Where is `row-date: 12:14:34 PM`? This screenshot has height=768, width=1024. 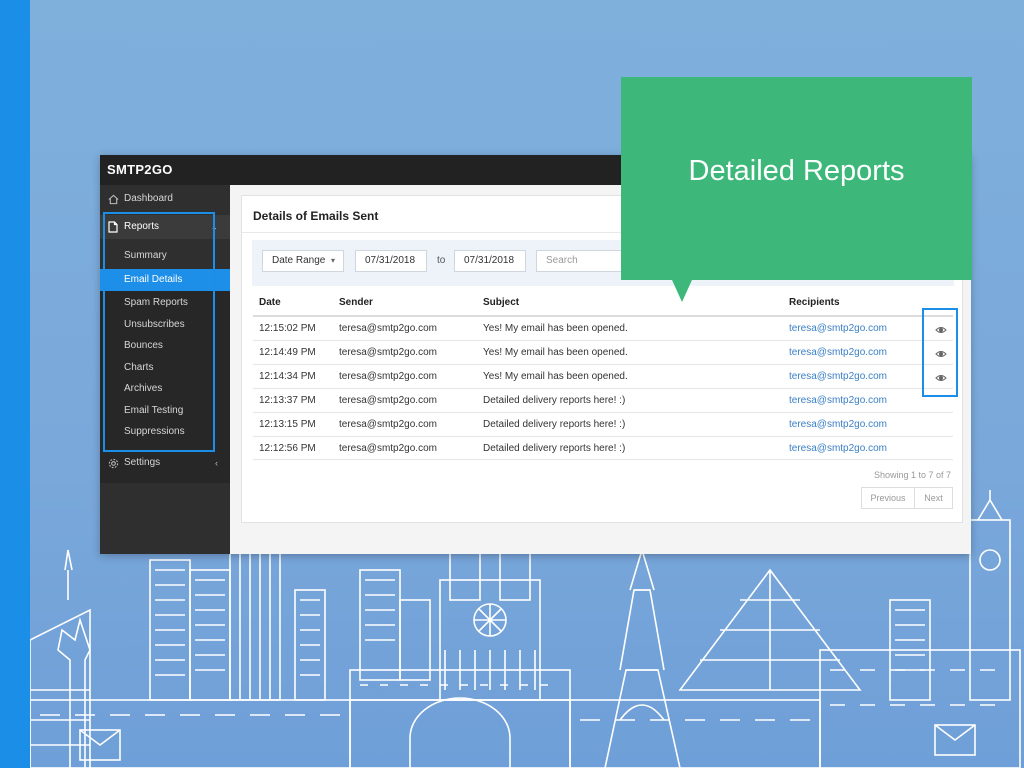 row-date: 12:14:34 PM is located at coordinates (287, 376).